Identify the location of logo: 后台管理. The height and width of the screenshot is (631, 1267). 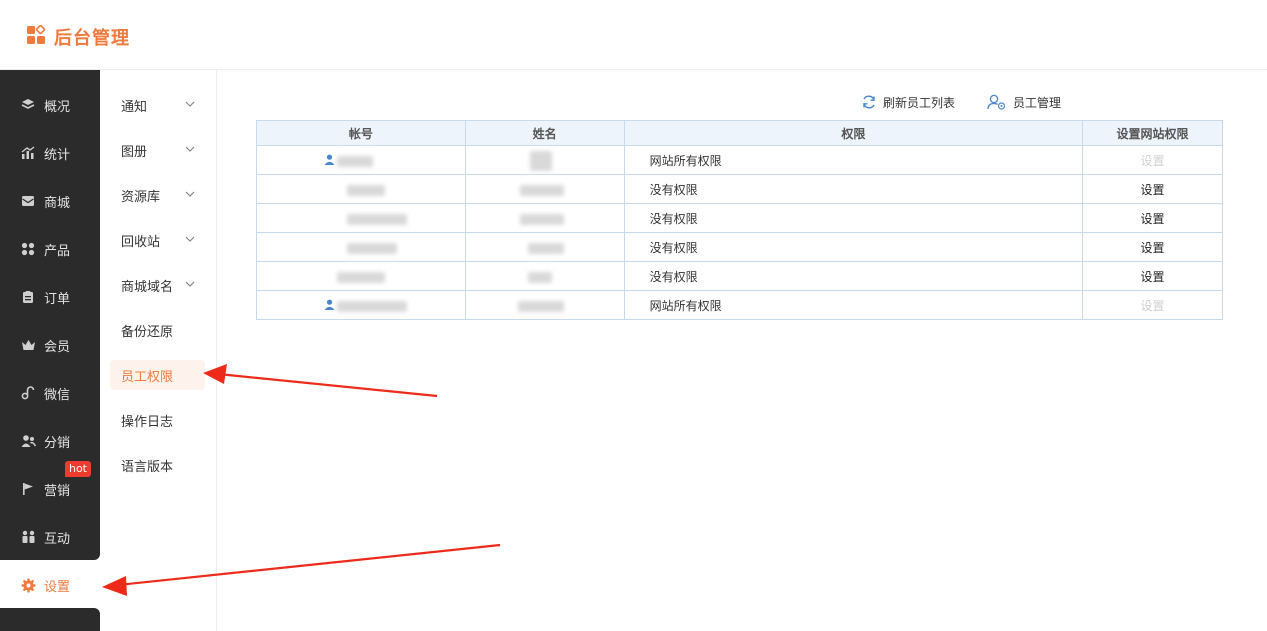
(78, 37).